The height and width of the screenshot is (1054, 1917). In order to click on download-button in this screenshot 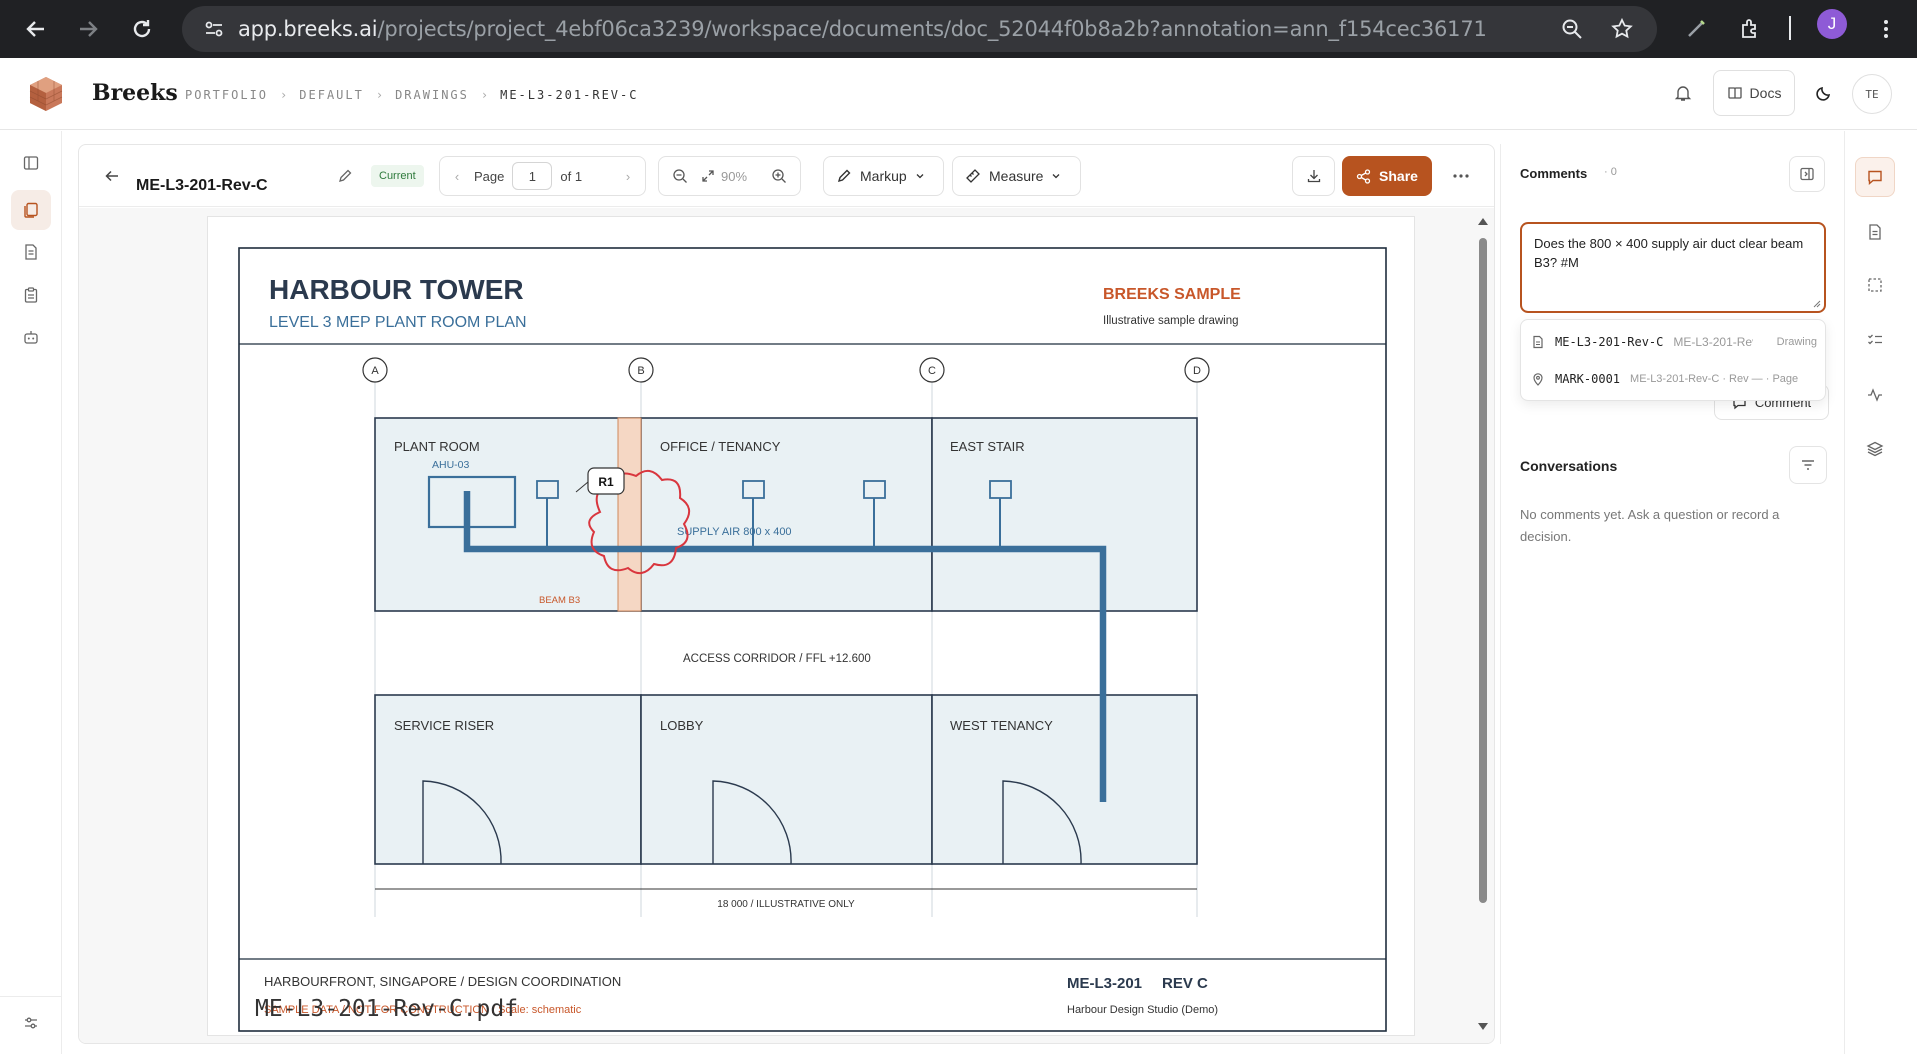, I will do `click(1313, 176)`.